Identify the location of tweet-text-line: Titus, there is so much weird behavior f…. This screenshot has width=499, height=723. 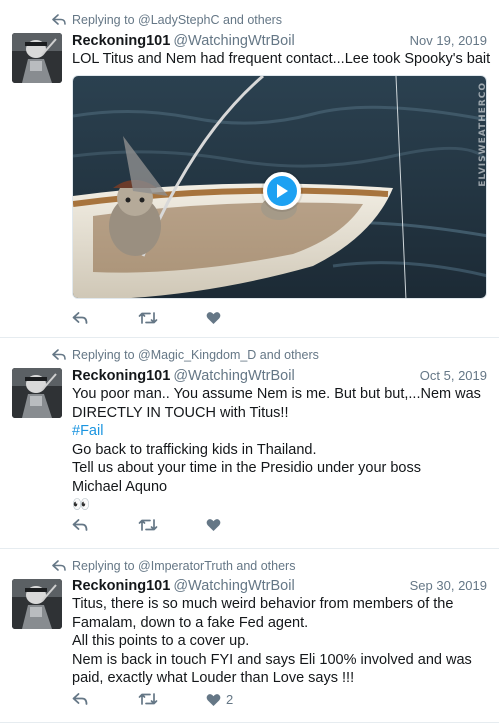
(263, 604).